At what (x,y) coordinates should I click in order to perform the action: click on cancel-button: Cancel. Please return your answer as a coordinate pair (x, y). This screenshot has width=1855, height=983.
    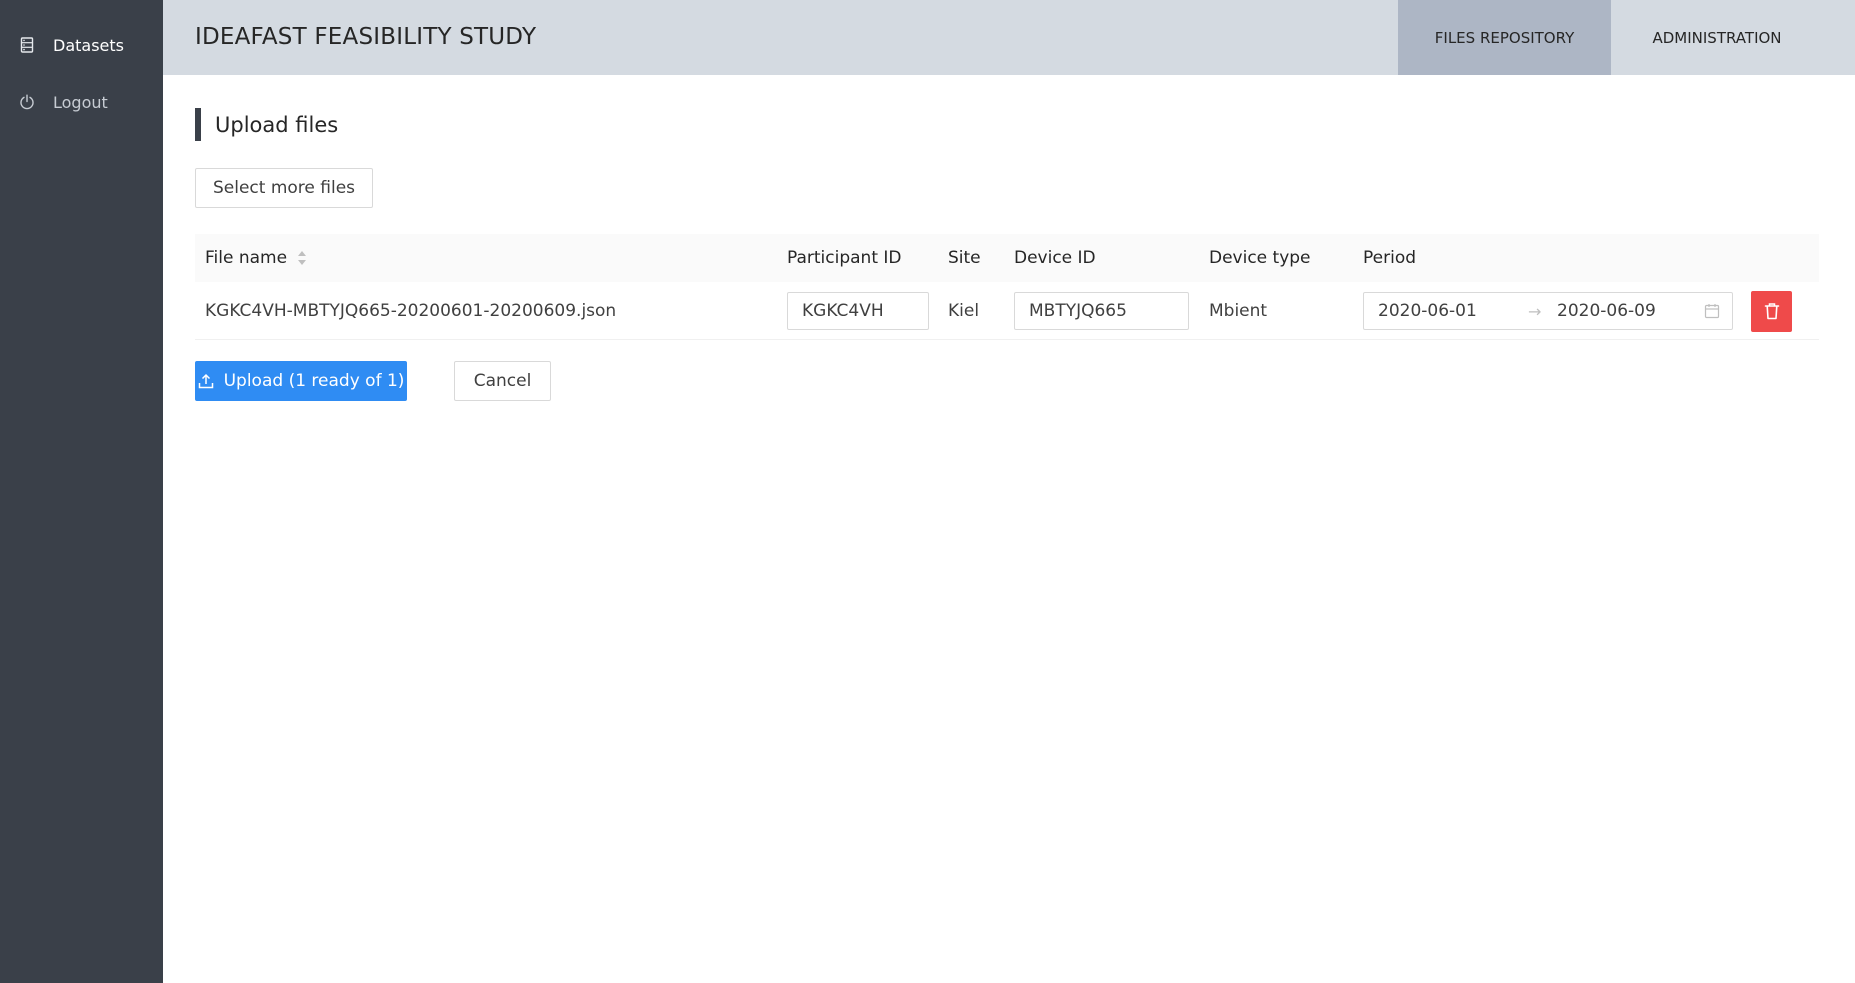
    Looking at the image, I should click on (502, 381).